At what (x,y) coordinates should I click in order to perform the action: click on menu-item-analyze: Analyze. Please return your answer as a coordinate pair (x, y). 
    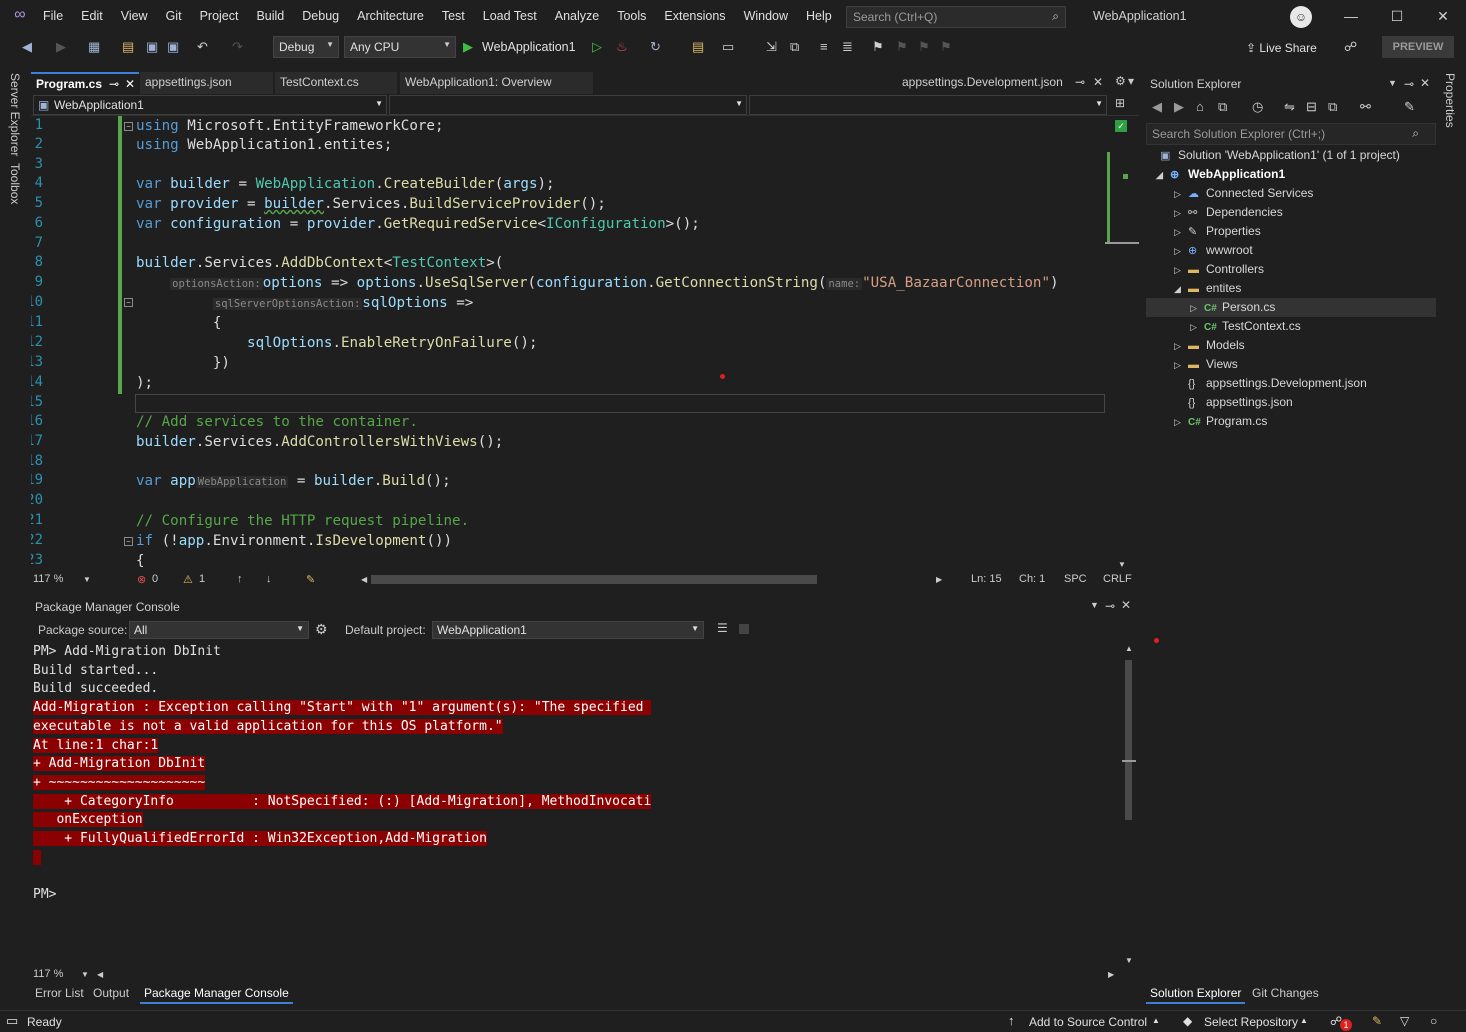
    Looking at the image, I should click on (577, 16).